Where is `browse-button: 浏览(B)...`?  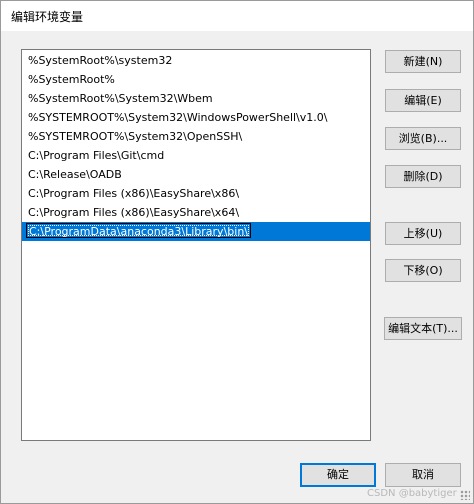 browse-button: 浏览(B)... is located at coordinates (423, 138).